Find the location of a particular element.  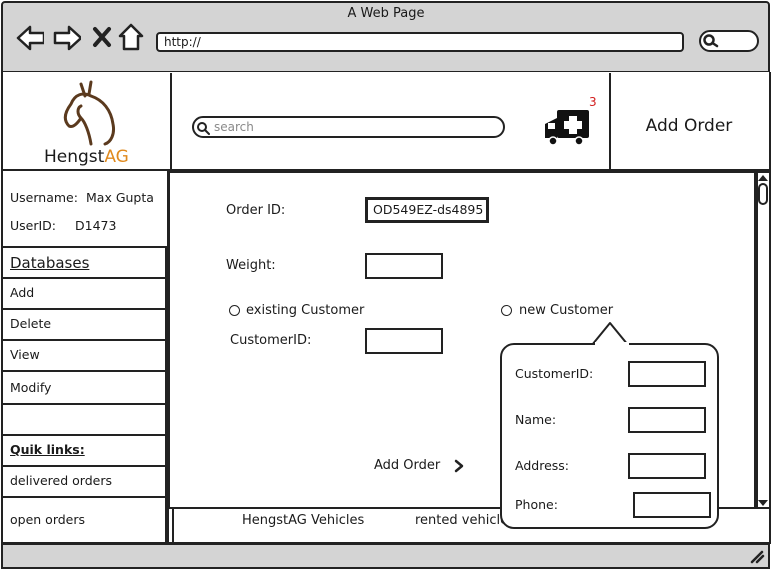

ambulance-icon is located at coordinates (567, 126).